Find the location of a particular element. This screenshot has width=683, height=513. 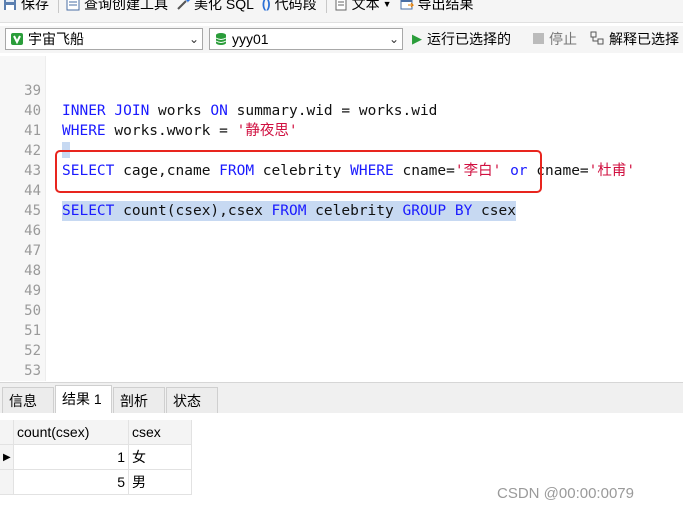

database-select: yyy01 ⌄ is located at coordinates (306, 39).